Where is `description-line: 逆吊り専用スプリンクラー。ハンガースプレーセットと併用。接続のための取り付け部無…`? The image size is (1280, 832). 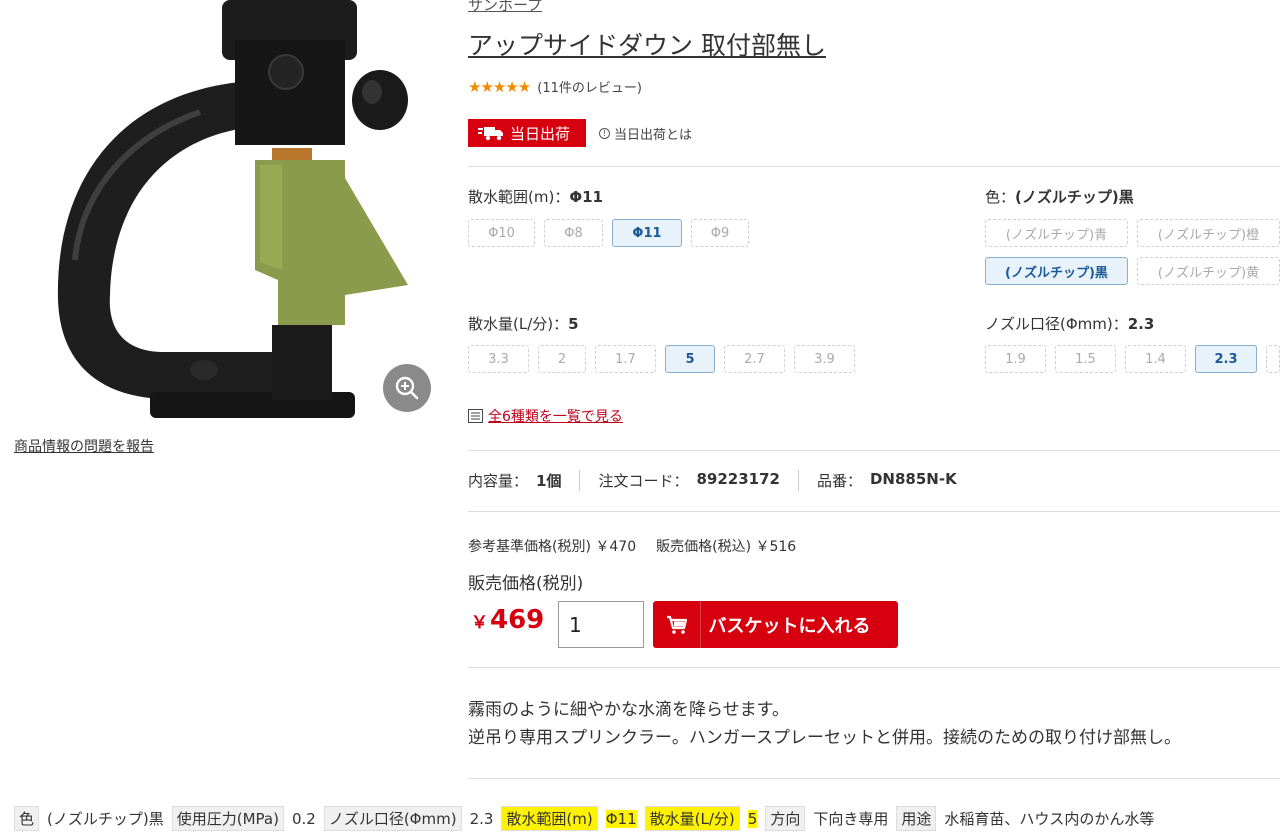 description-line: 逆吊り専用スプリンクラー。ハンガースプレーセットと併用。接続のための取り付け部無… is located at coordinates (824, 738).